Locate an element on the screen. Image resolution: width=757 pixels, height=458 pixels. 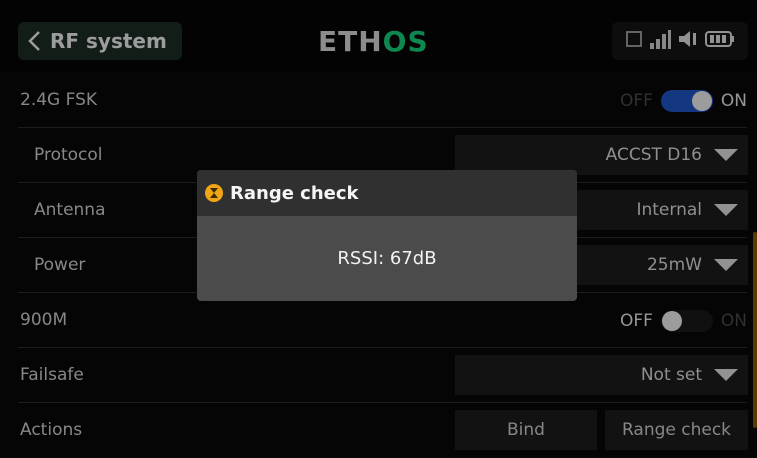
range-check-button: Range check is located at coordinates (676, 430).